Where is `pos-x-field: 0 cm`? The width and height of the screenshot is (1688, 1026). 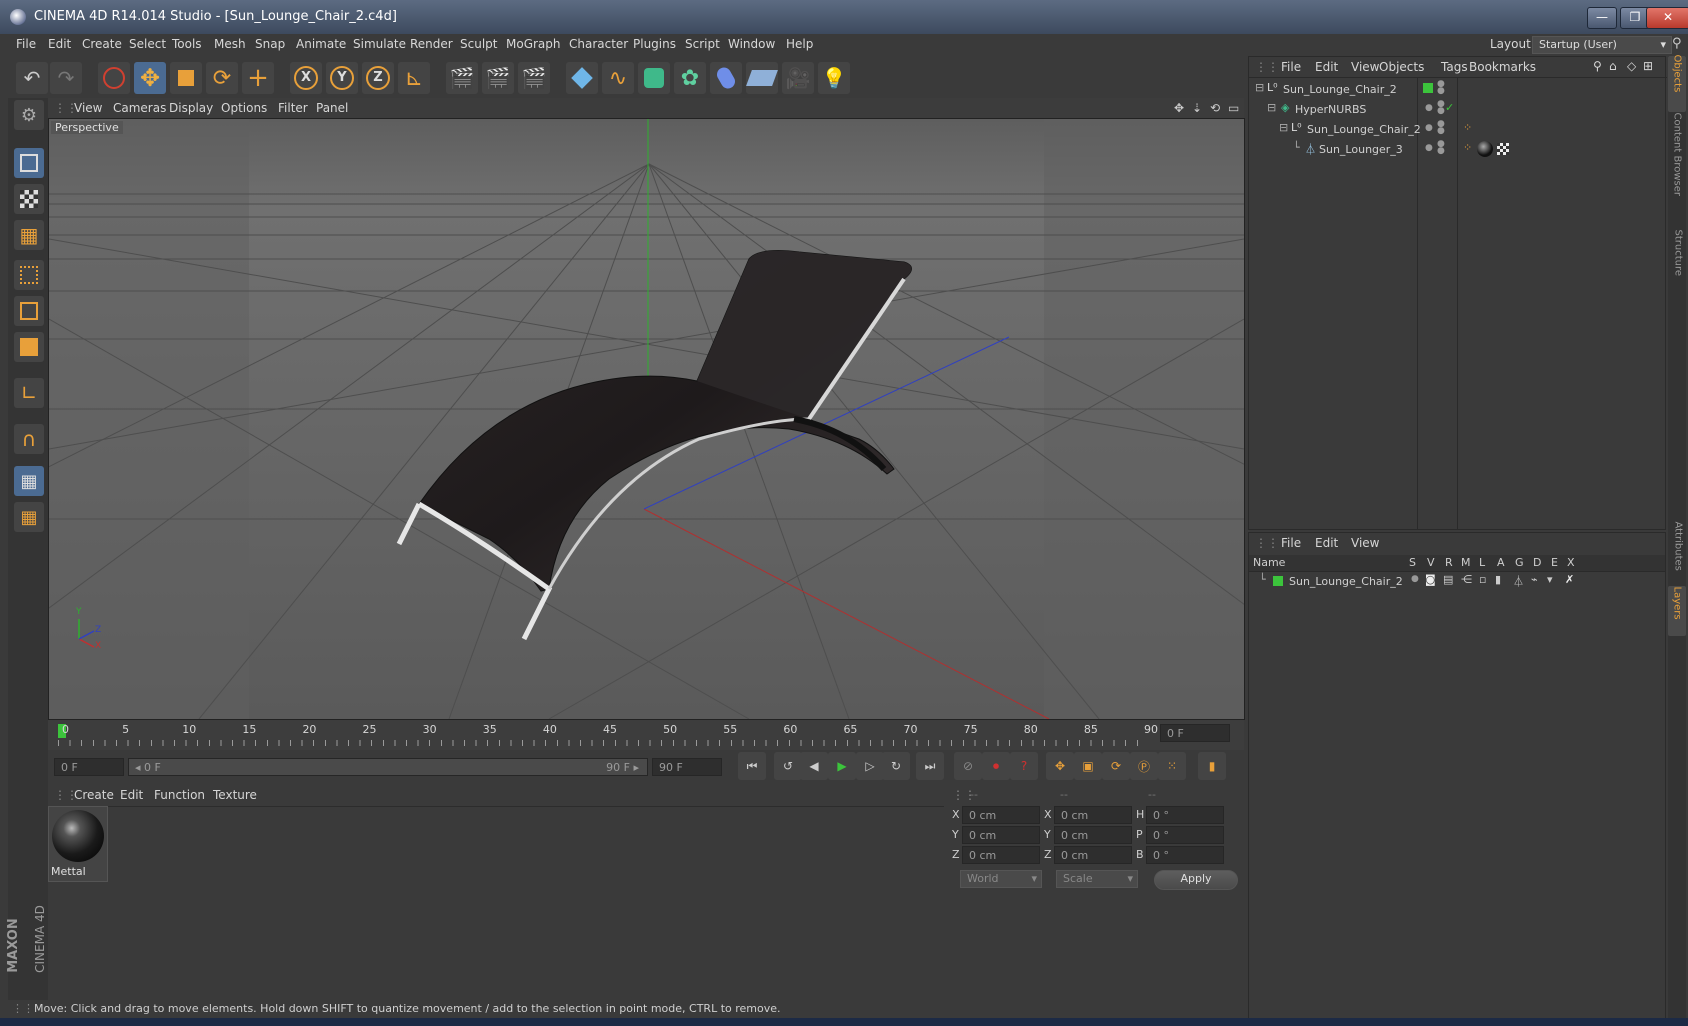
pos-x-field: 0 cm is located at coordinates (1001, 815).